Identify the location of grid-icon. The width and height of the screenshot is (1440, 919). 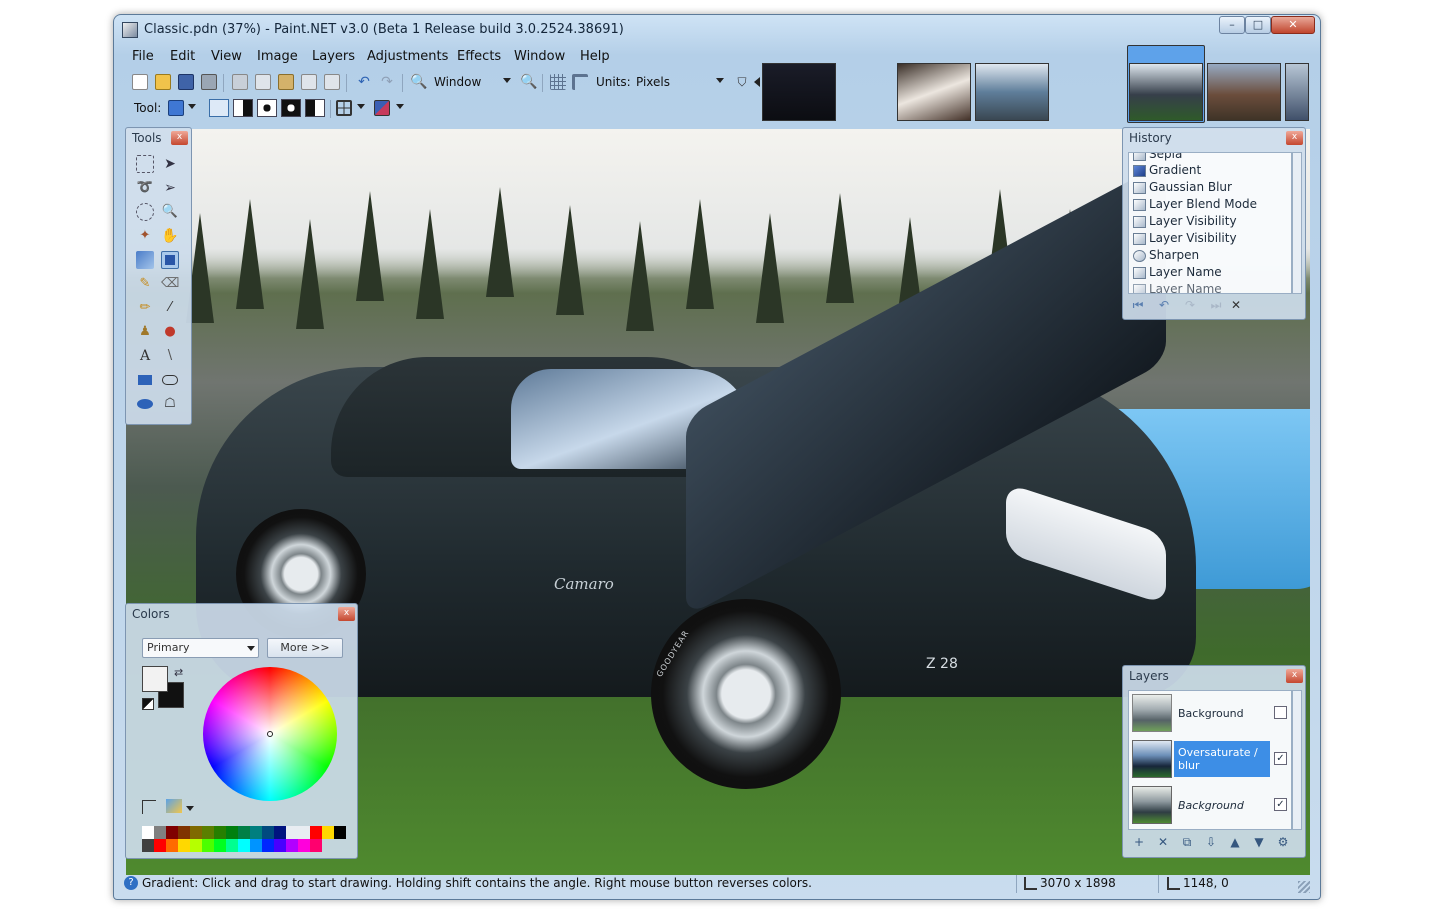
(558, 82).